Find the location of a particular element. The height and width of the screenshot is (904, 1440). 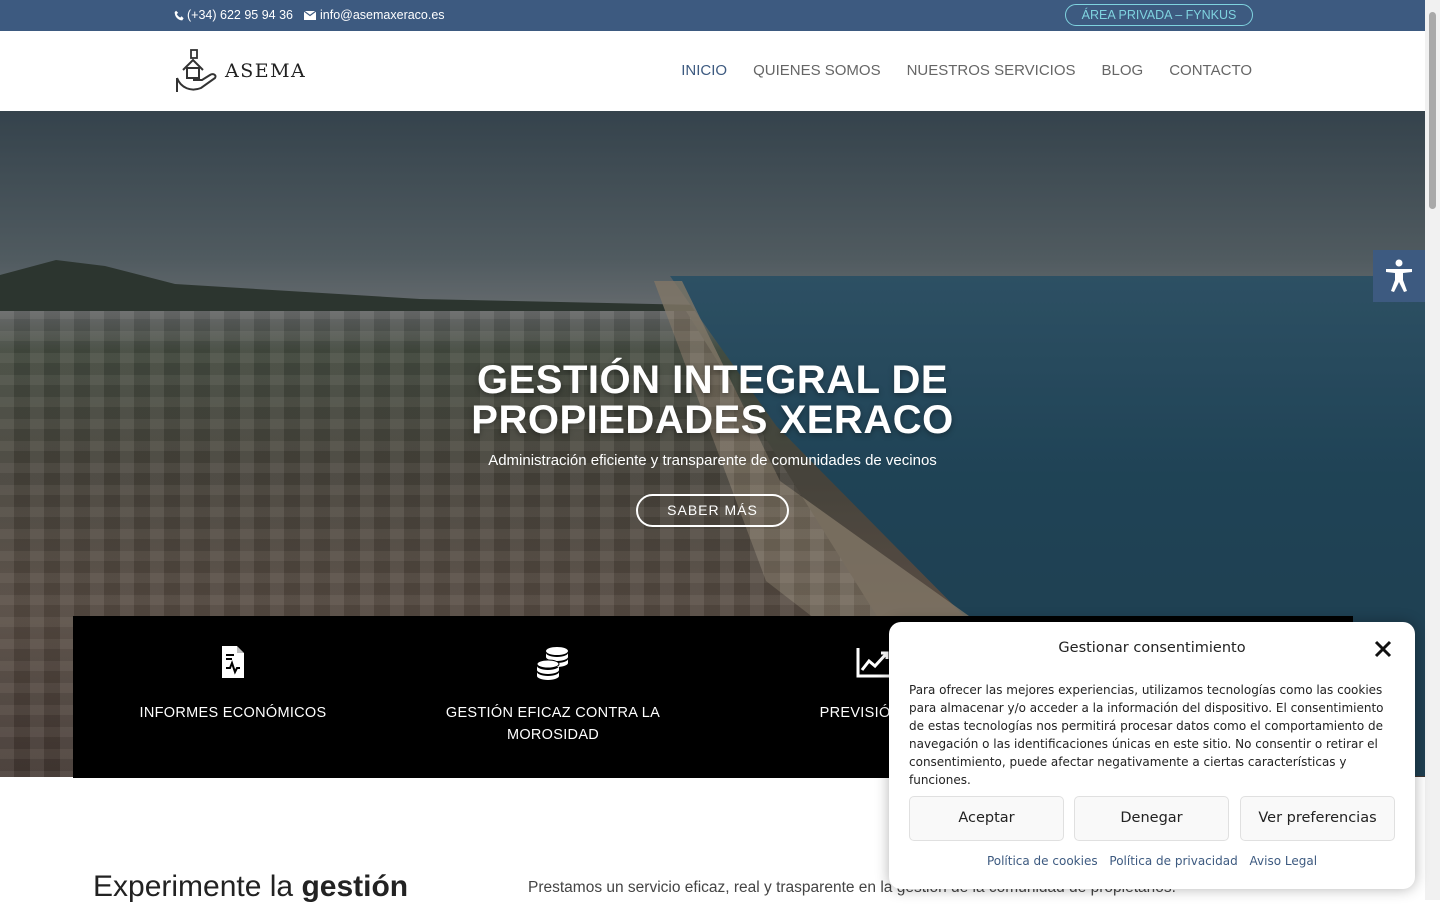

line-chart-icon is located at coordinates (872, 663).